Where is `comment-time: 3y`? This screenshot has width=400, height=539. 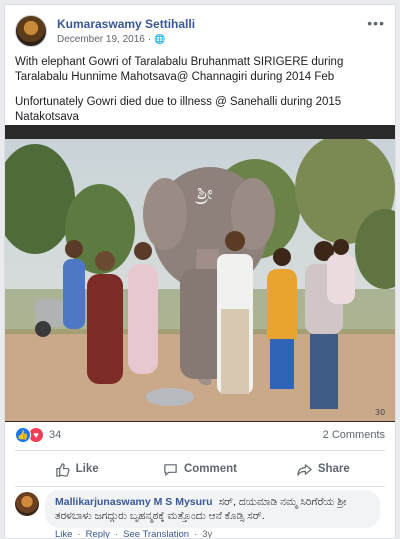
comment-time: 3y is located at coordinates (207, 533).